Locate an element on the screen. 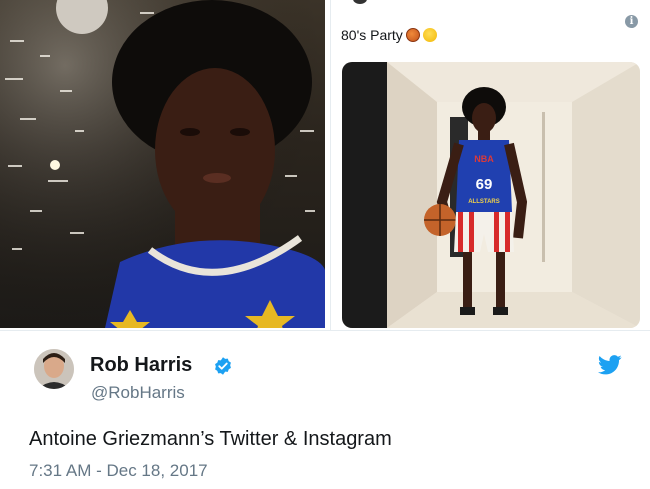 The width and height of the screenshot is (650, 489). basketball-emoji-icon is located at coordinates (412, 35).